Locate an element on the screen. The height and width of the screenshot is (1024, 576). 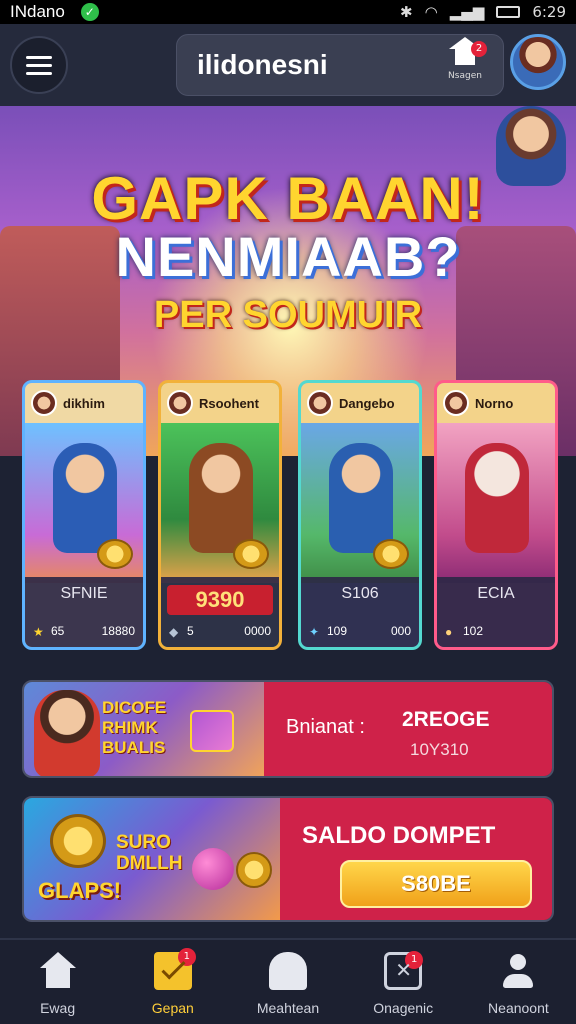
game-card: dikhim SFNIE ★ 65 18880 is located at coordinates (84, 515).